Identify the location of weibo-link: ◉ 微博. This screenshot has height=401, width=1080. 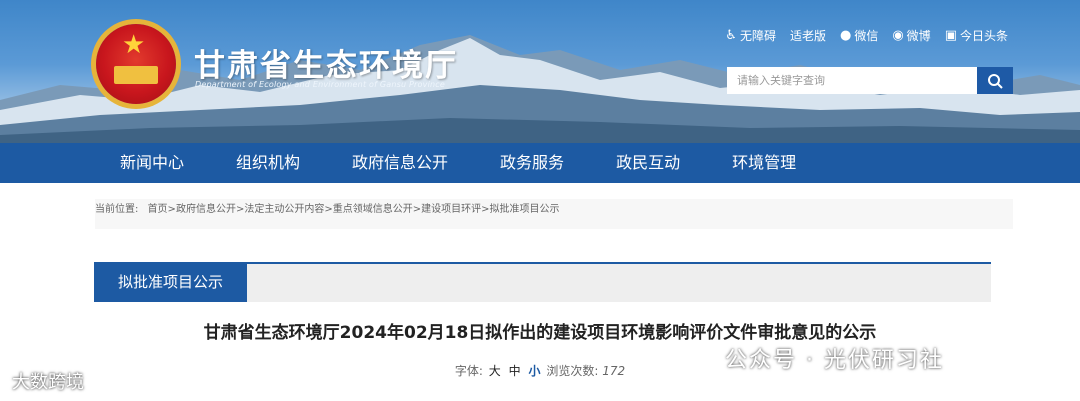
(911, 35).